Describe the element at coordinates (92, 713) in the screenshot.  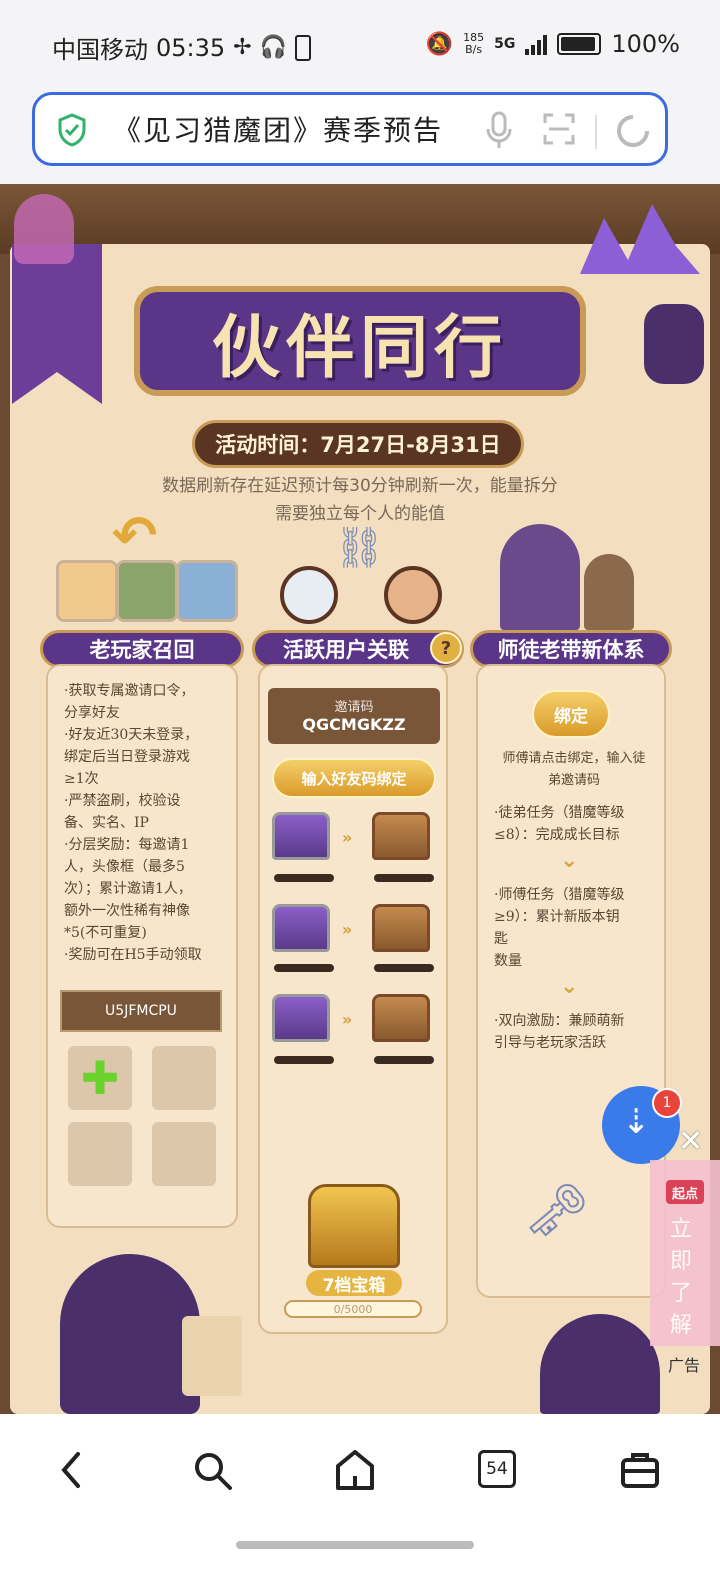
I see `rule-line: 分享好友` at that location.